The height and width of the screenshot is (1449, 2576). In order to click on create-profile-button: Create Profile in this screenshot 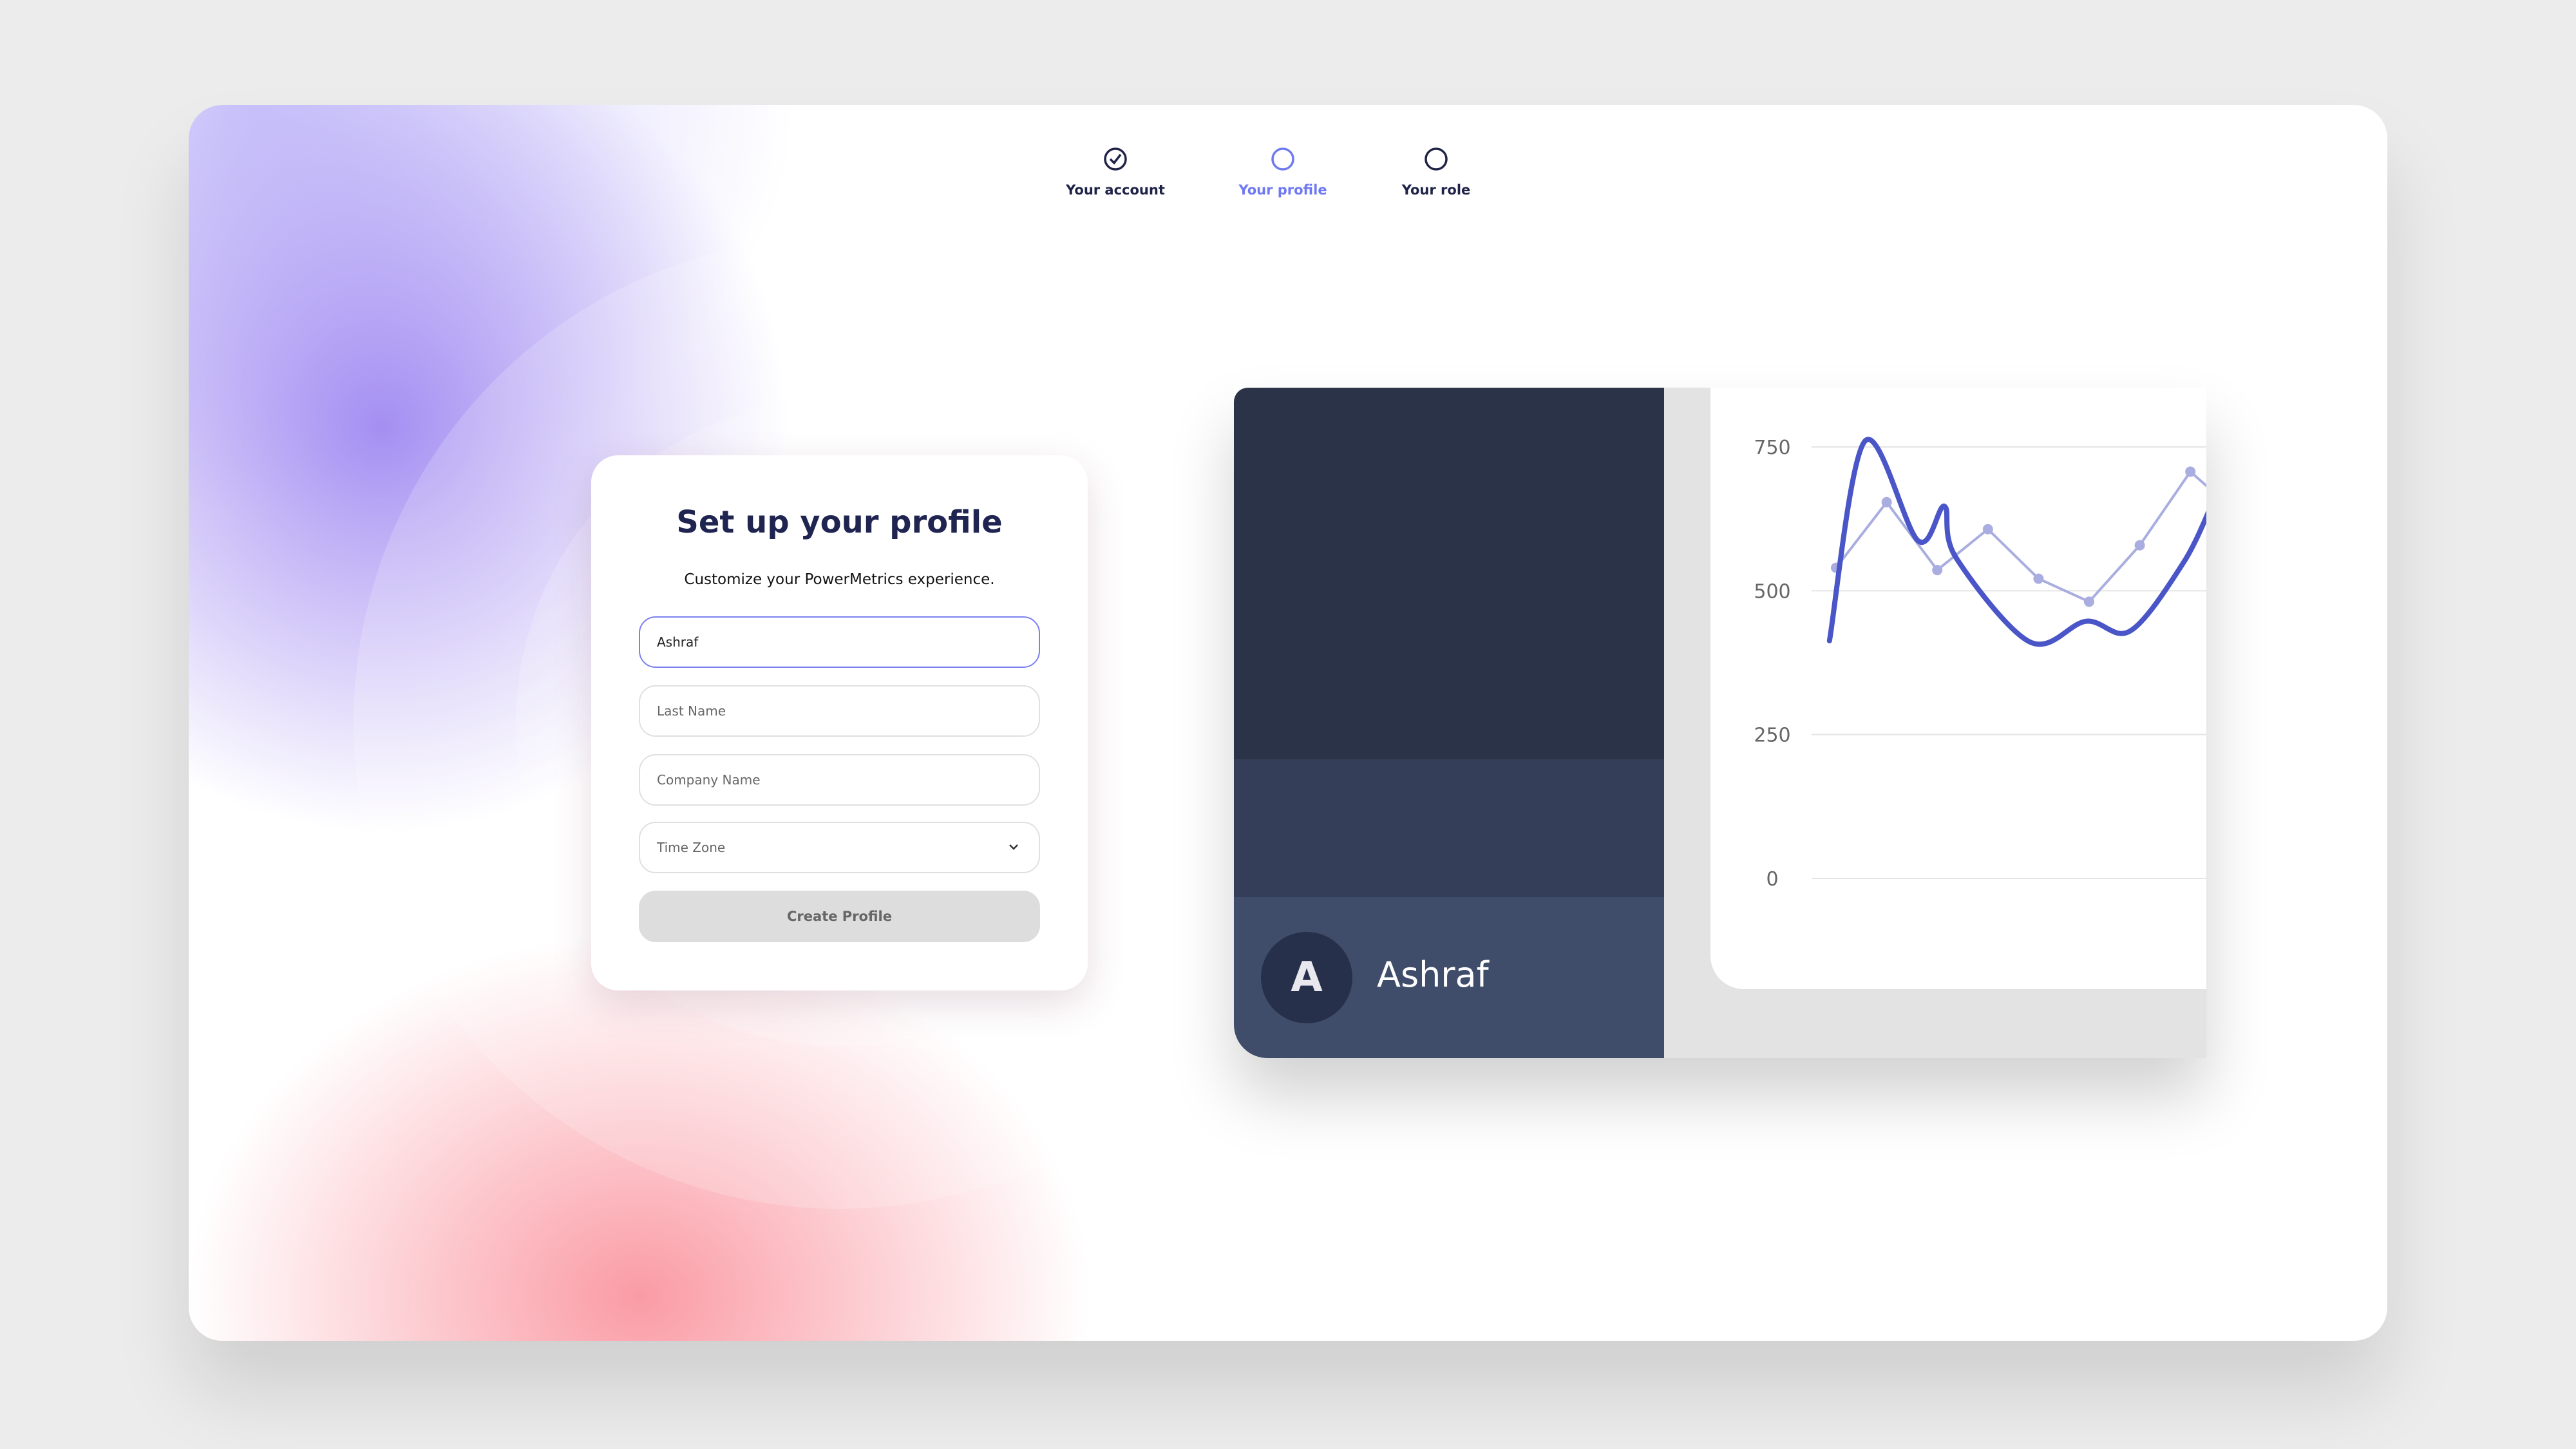, I will do `click(840, 916)`.